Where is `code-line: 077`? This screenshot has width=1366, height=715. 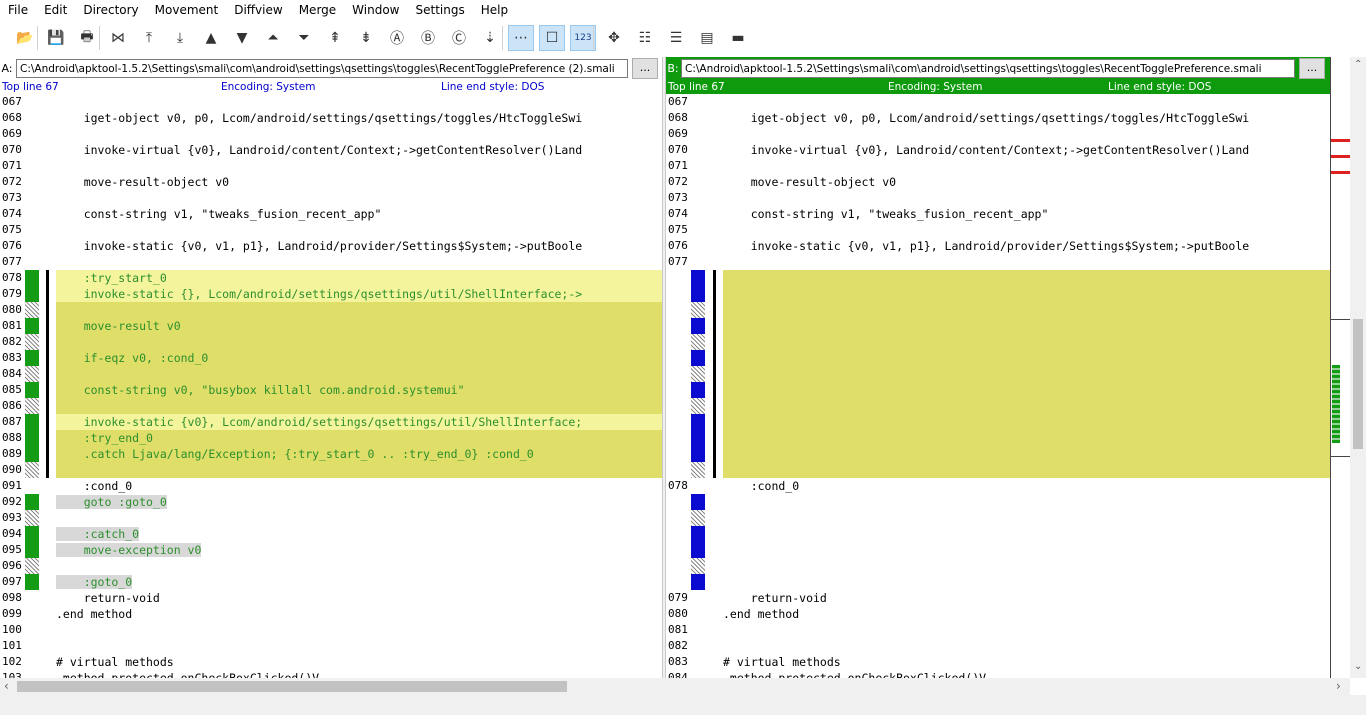
code-line: 077 is located at coordinates (331, 262).